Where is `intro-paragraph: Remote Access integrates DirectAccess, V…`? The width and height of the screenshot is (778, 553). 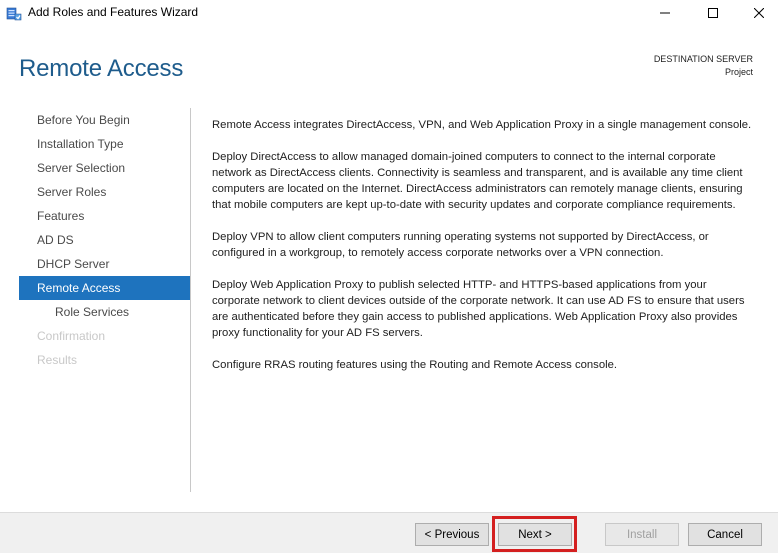
intro-paragraph: Remote Access integrates DirectAccess, V… is located at coordinates (482, 125).